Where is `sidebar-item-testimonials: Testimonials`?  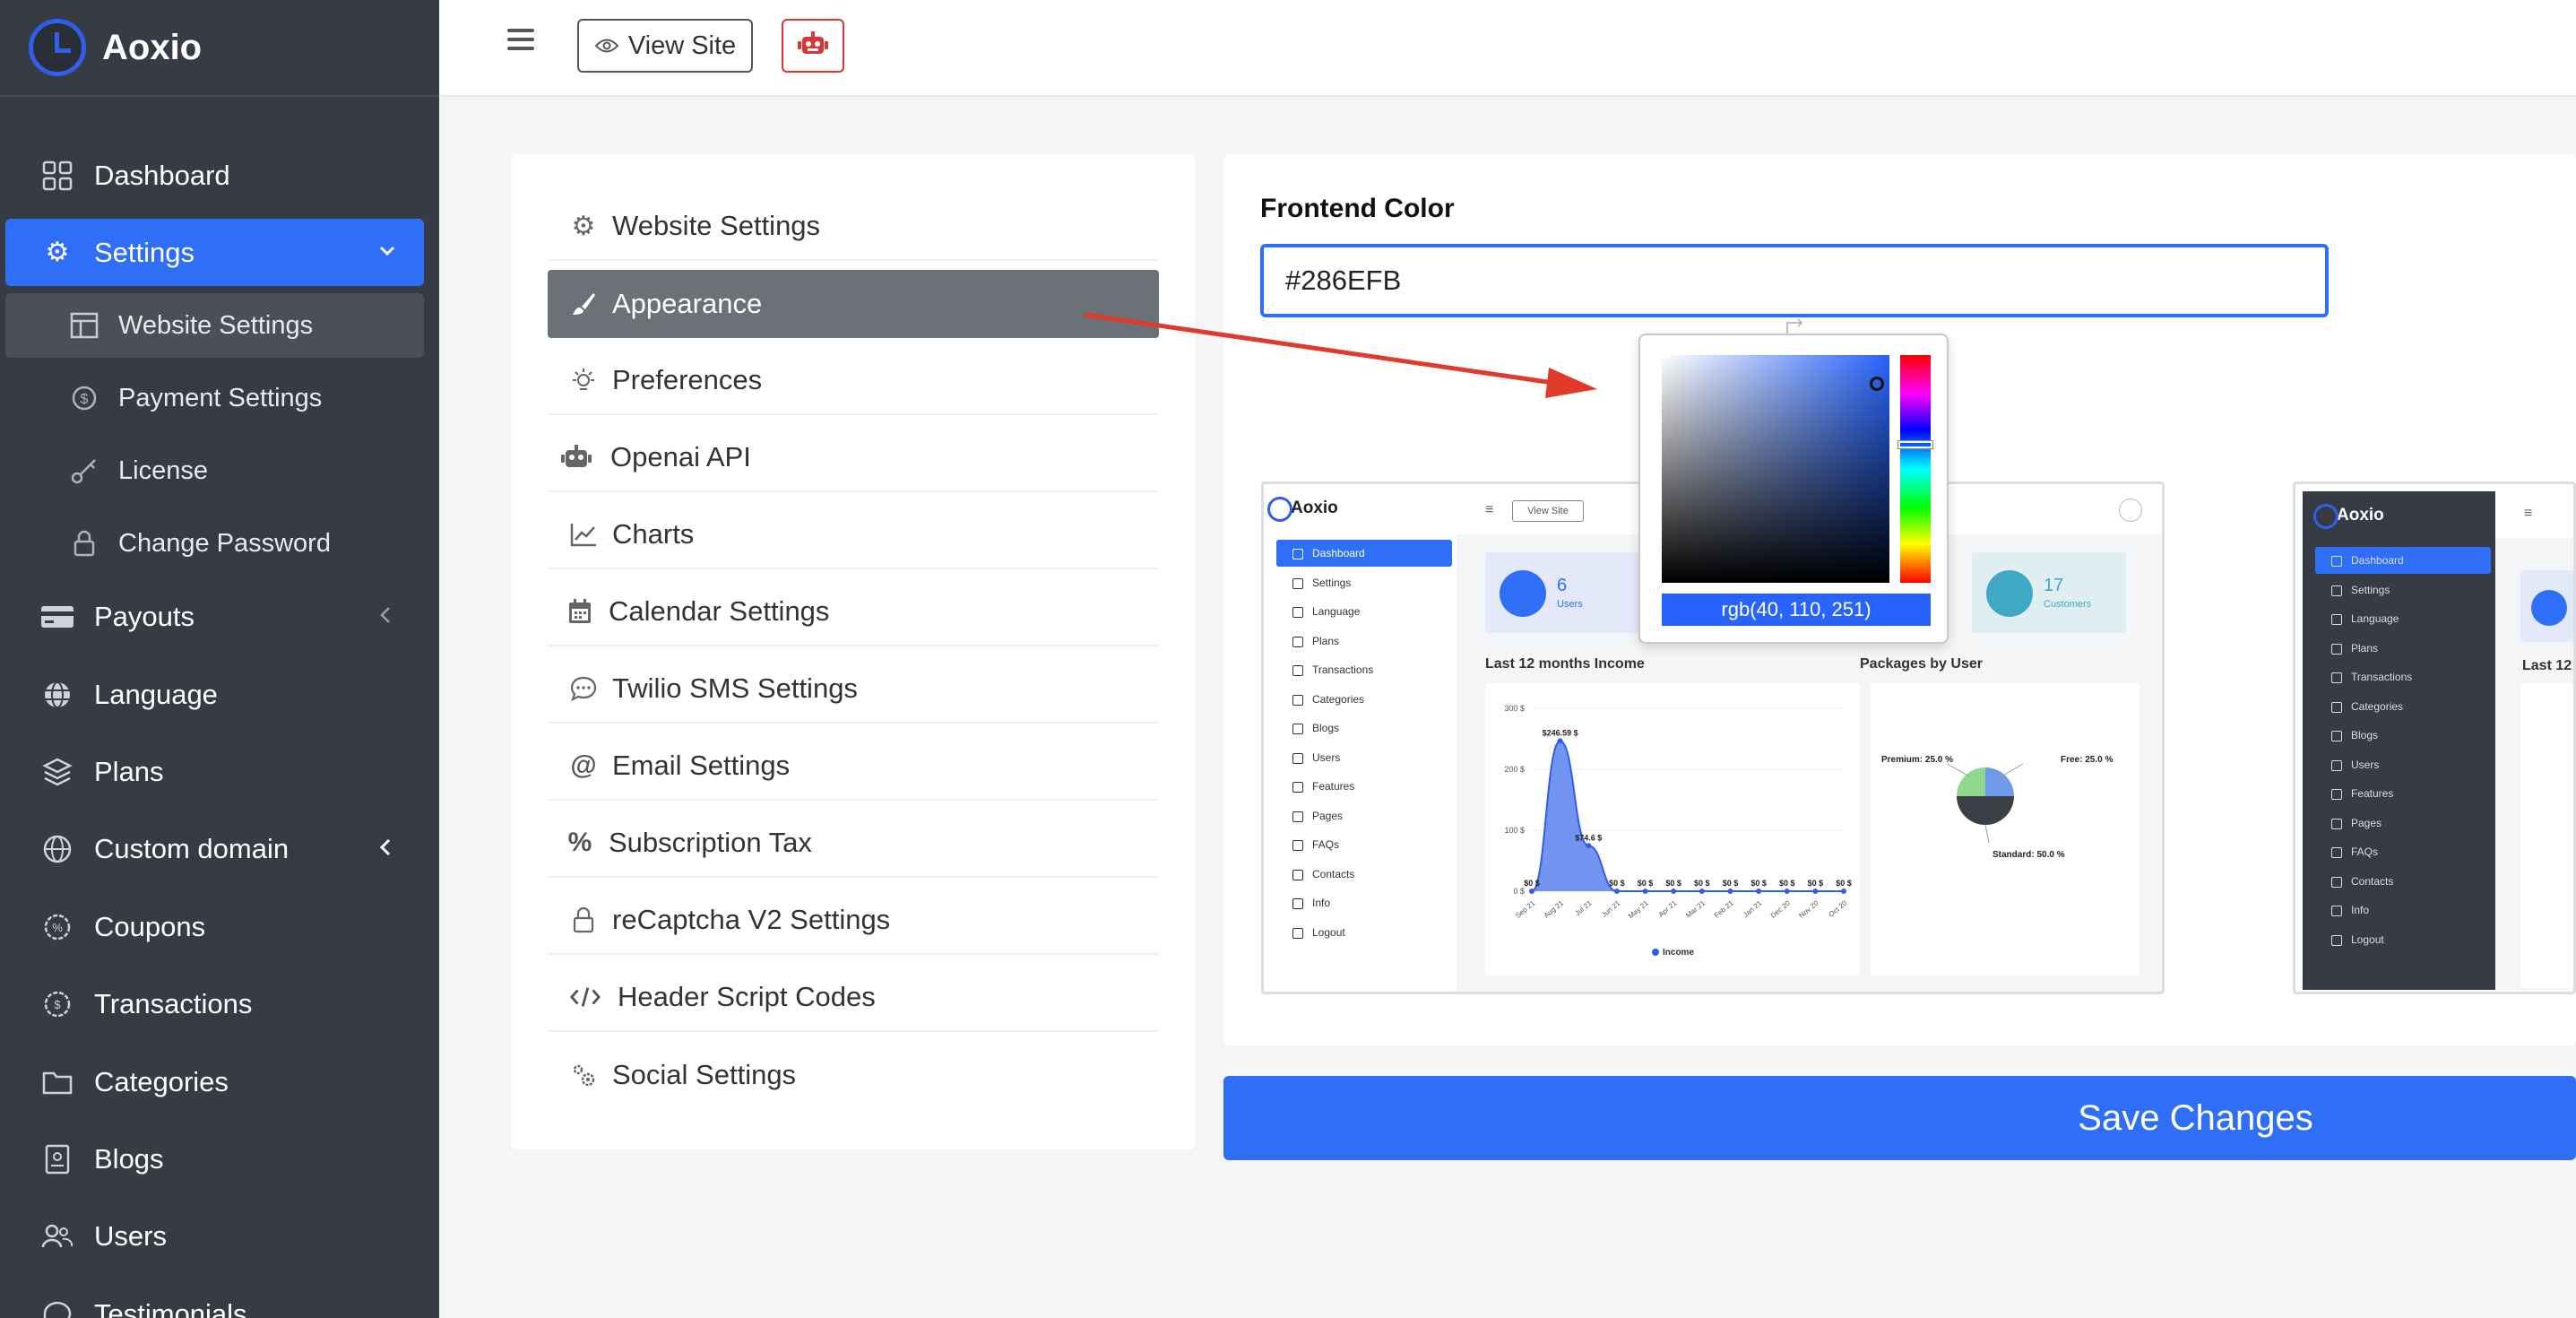
sidebar-item-testimonials: Testimonials is located at coordinates (219, 1304).